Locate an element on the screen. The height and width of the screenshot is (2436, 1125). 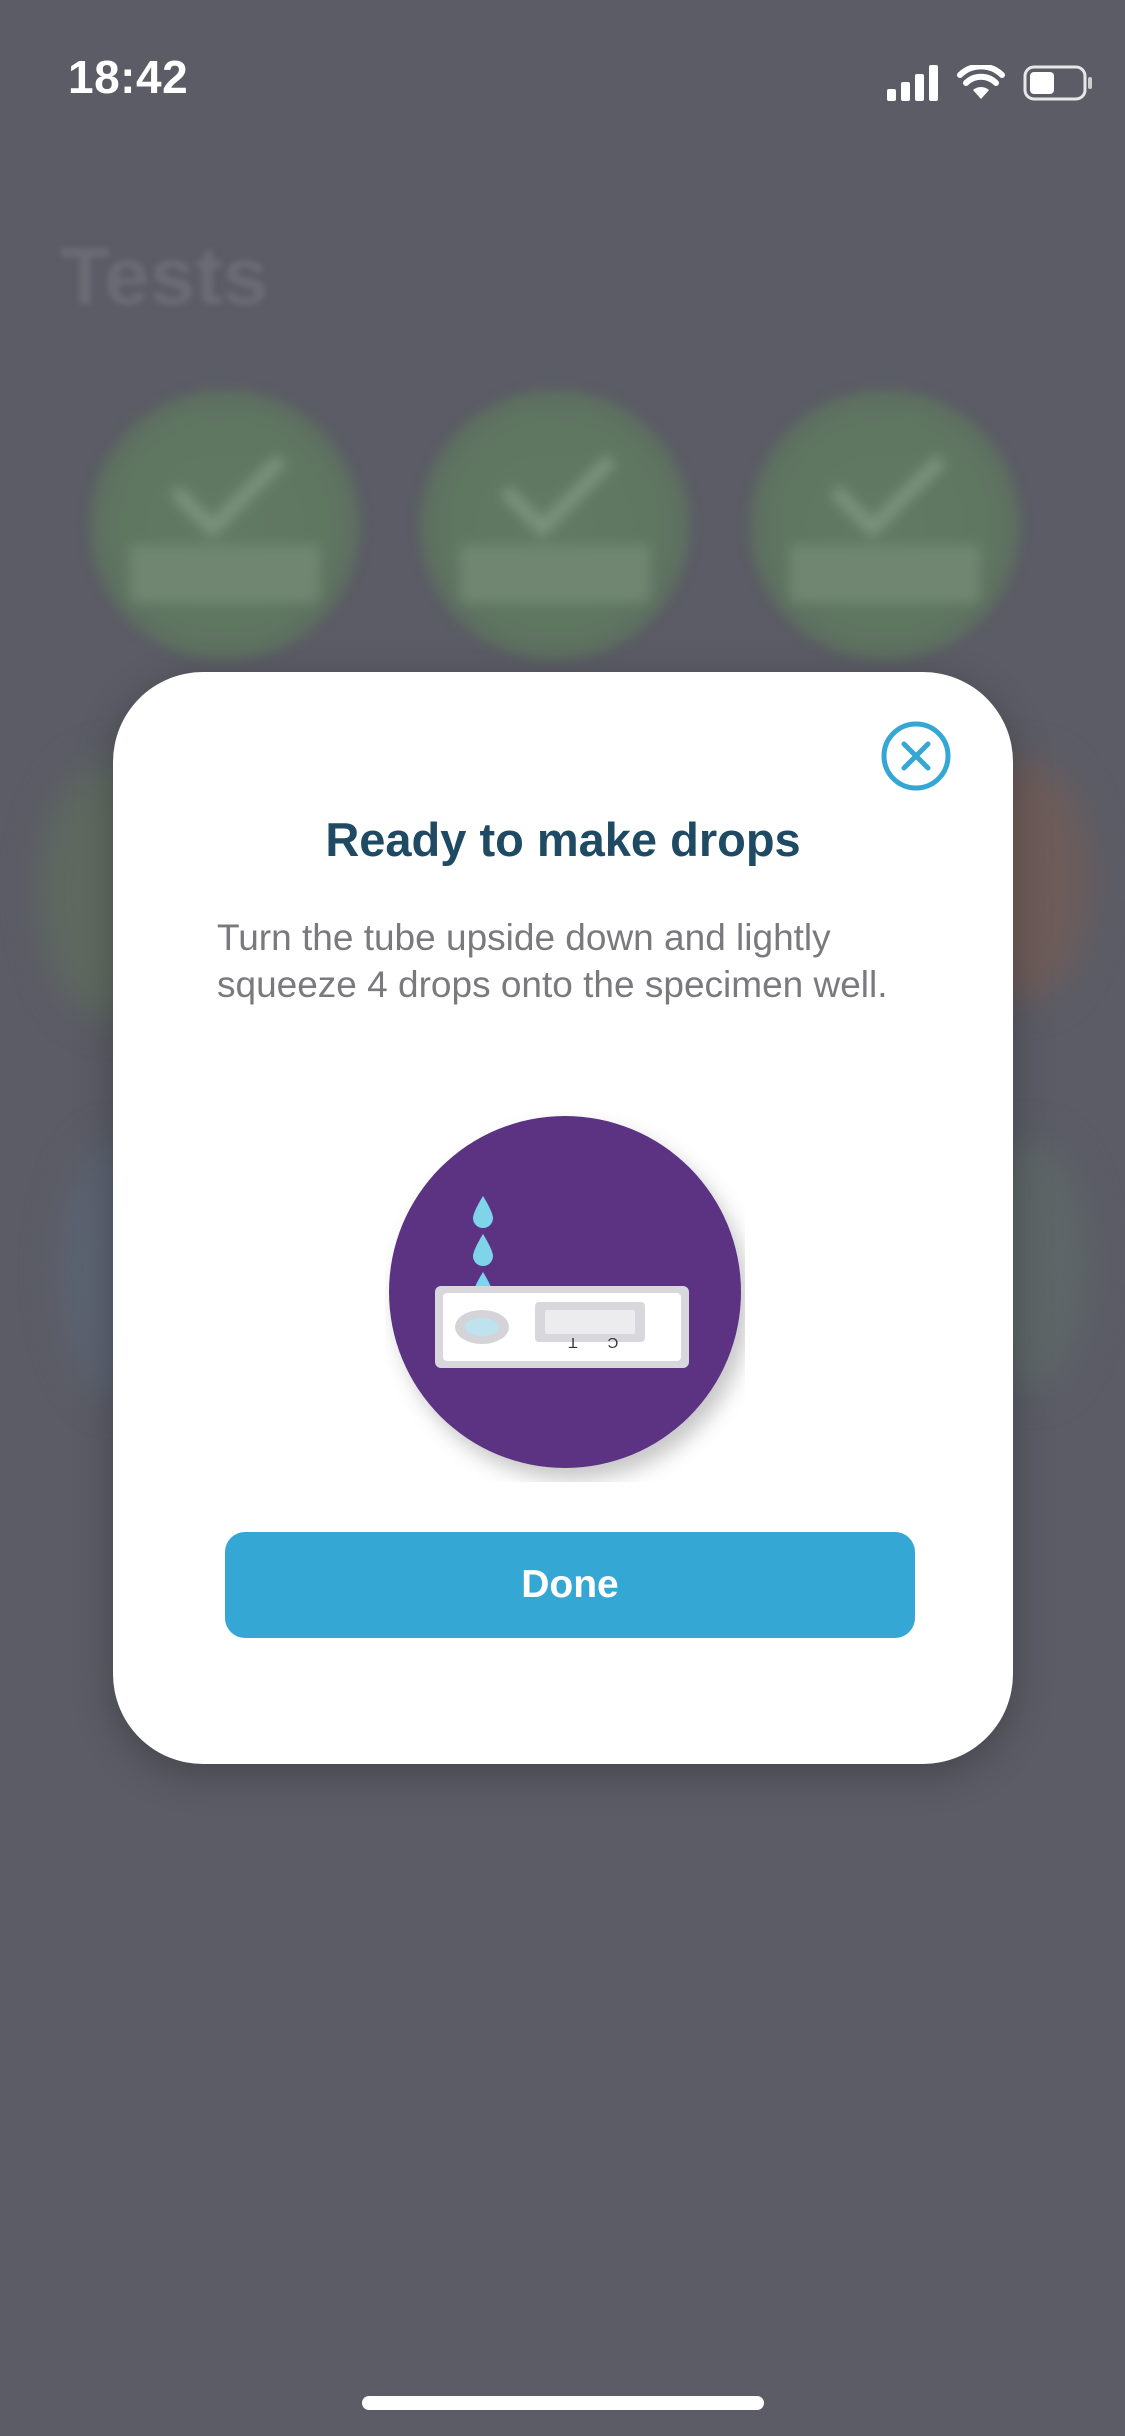
background-page-title: Tests is located at coordinates (164, 276).